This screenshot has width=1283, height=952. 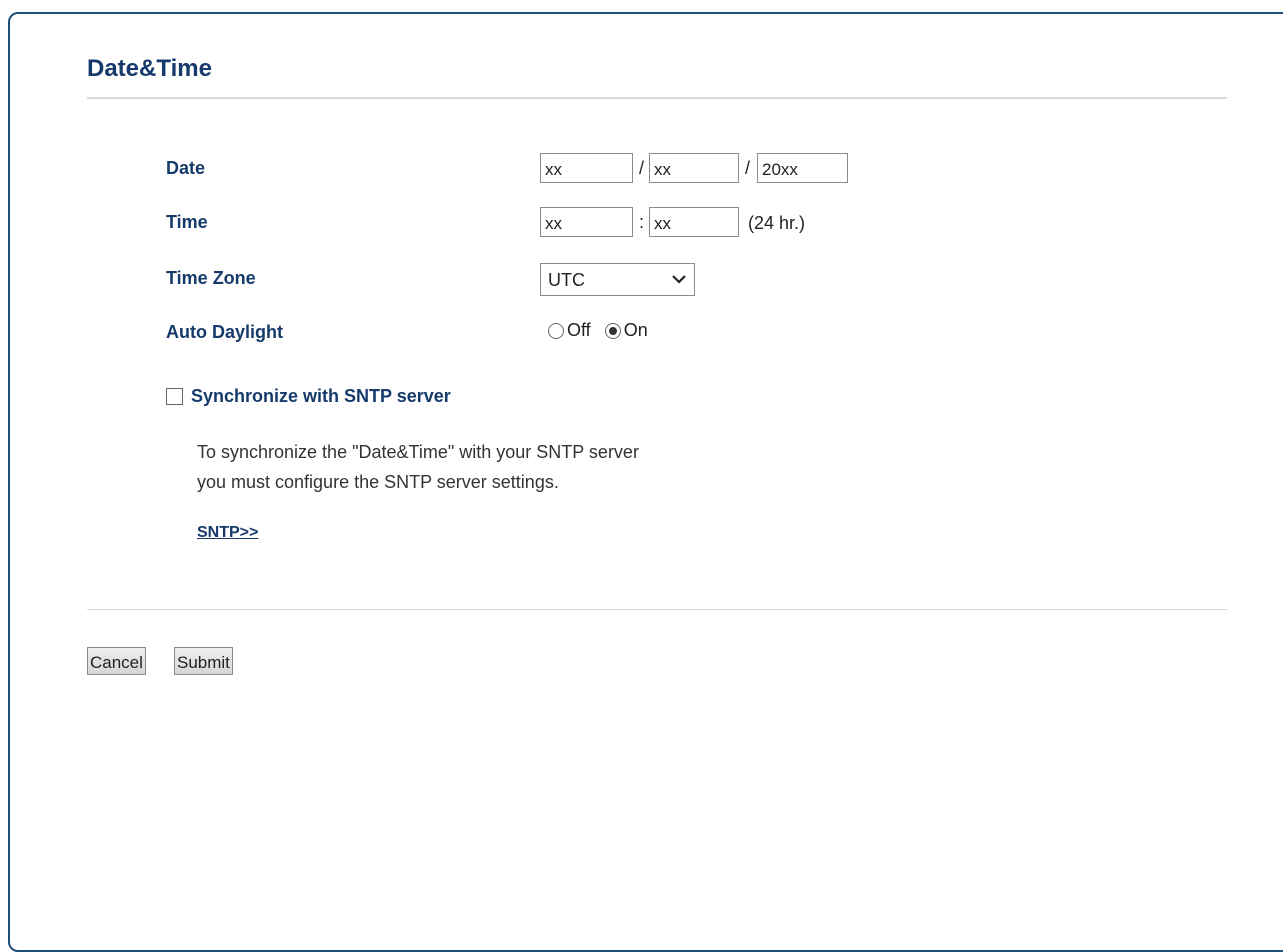 What do you see at coordinates (321, 396) in the screenshot?
I see `sntp-sync-label: Synchronize with SNTP server` at bounding box center [321, 396].